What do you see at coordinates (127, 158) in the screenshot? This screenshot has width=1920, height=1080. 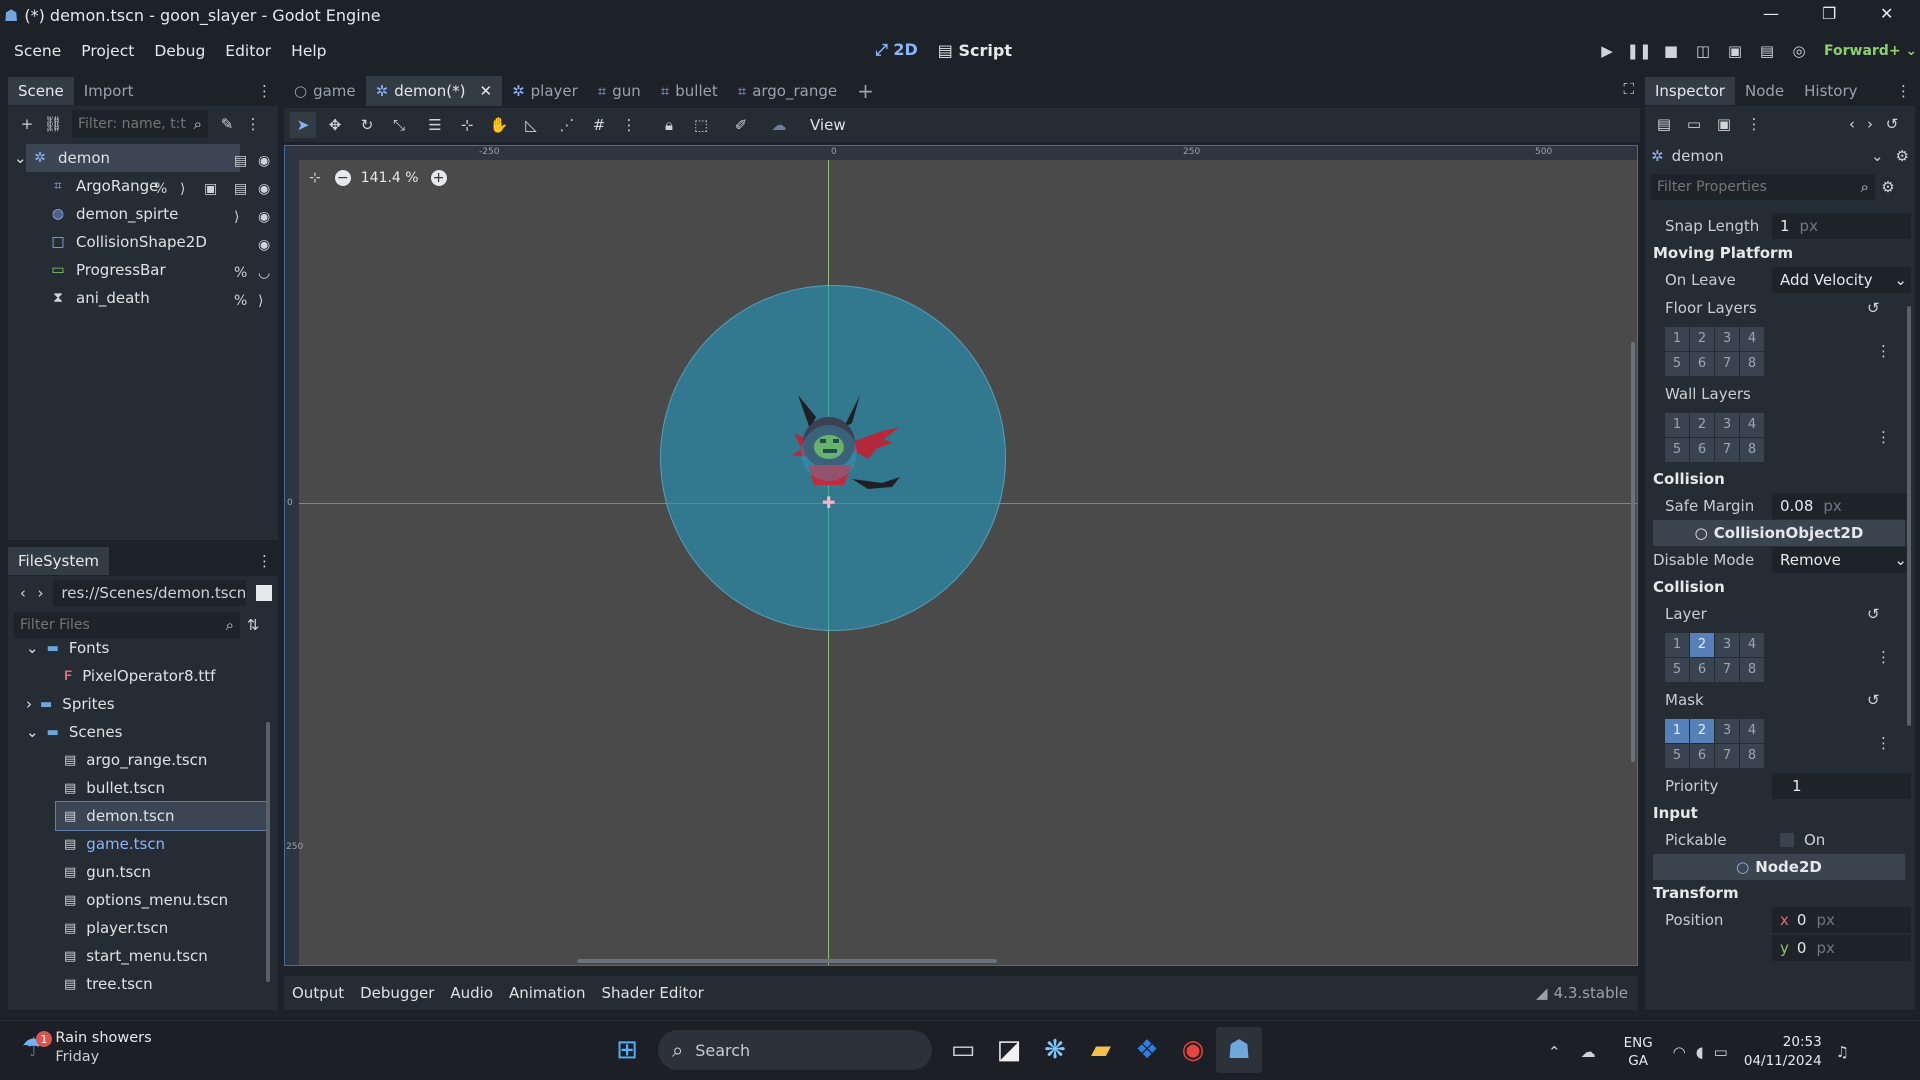 I see `tree-node-demon: ⌄ ✲ demon` at bounding box center [127, 158].